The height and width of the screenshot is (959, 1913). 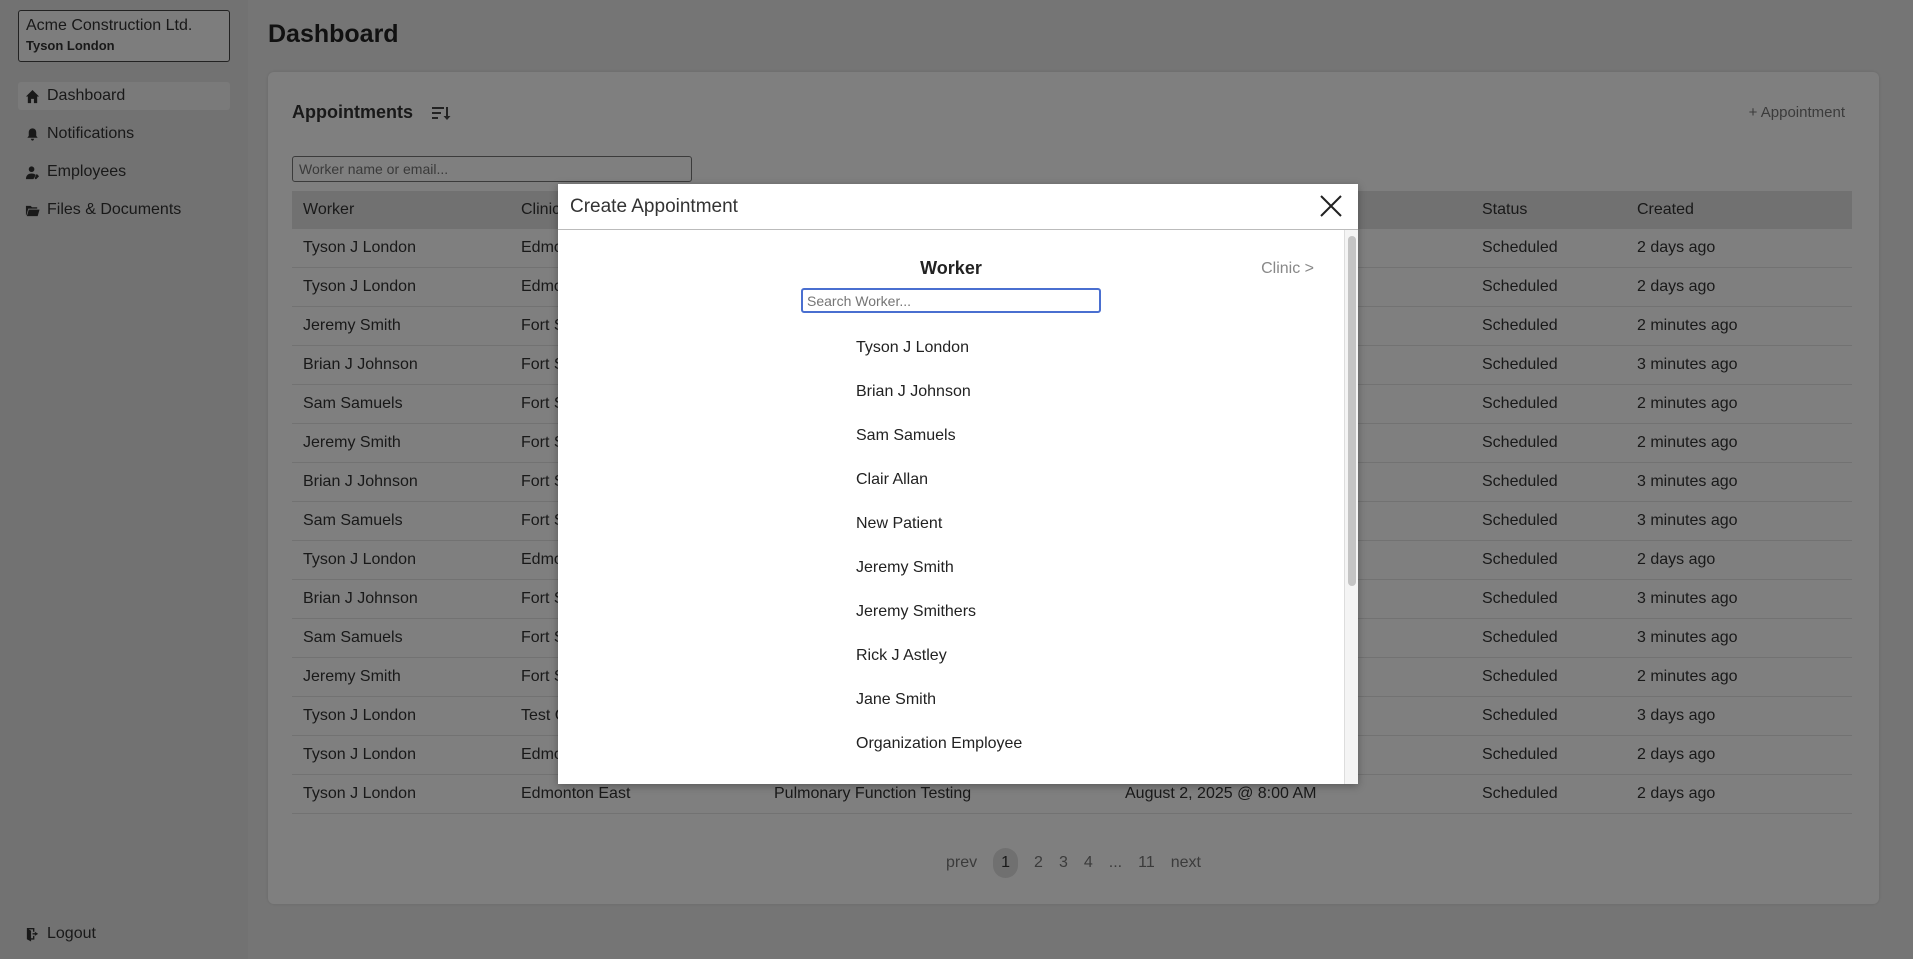 What do you see at coordinates (939, 612) in the screenshot?
I see `worker-option: Jeremy Smithers` at bounding box center [939, 612].